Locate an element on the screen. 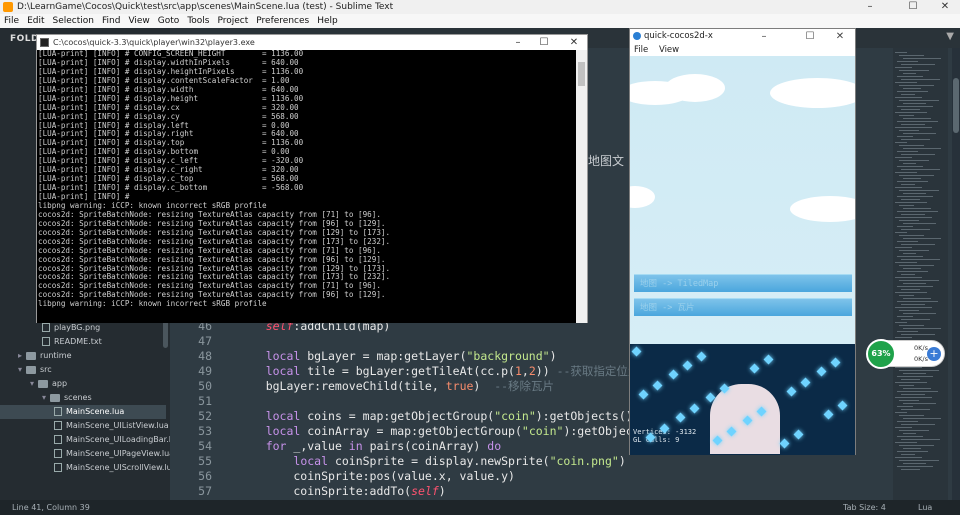 The image size is (960, 515). sidebar-item: ▾ src is located at coordinates (83, 370).